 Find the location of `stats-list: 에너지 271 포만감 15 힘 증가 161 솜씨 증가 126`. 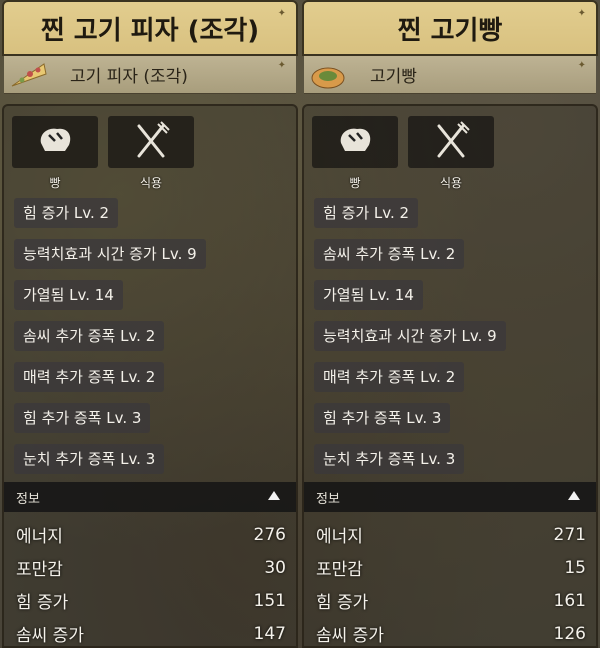

stats-list: 에너지 271 포만감 15 힘 증가 161 솜씨 증가 126 is located at coordinates (451, 583).